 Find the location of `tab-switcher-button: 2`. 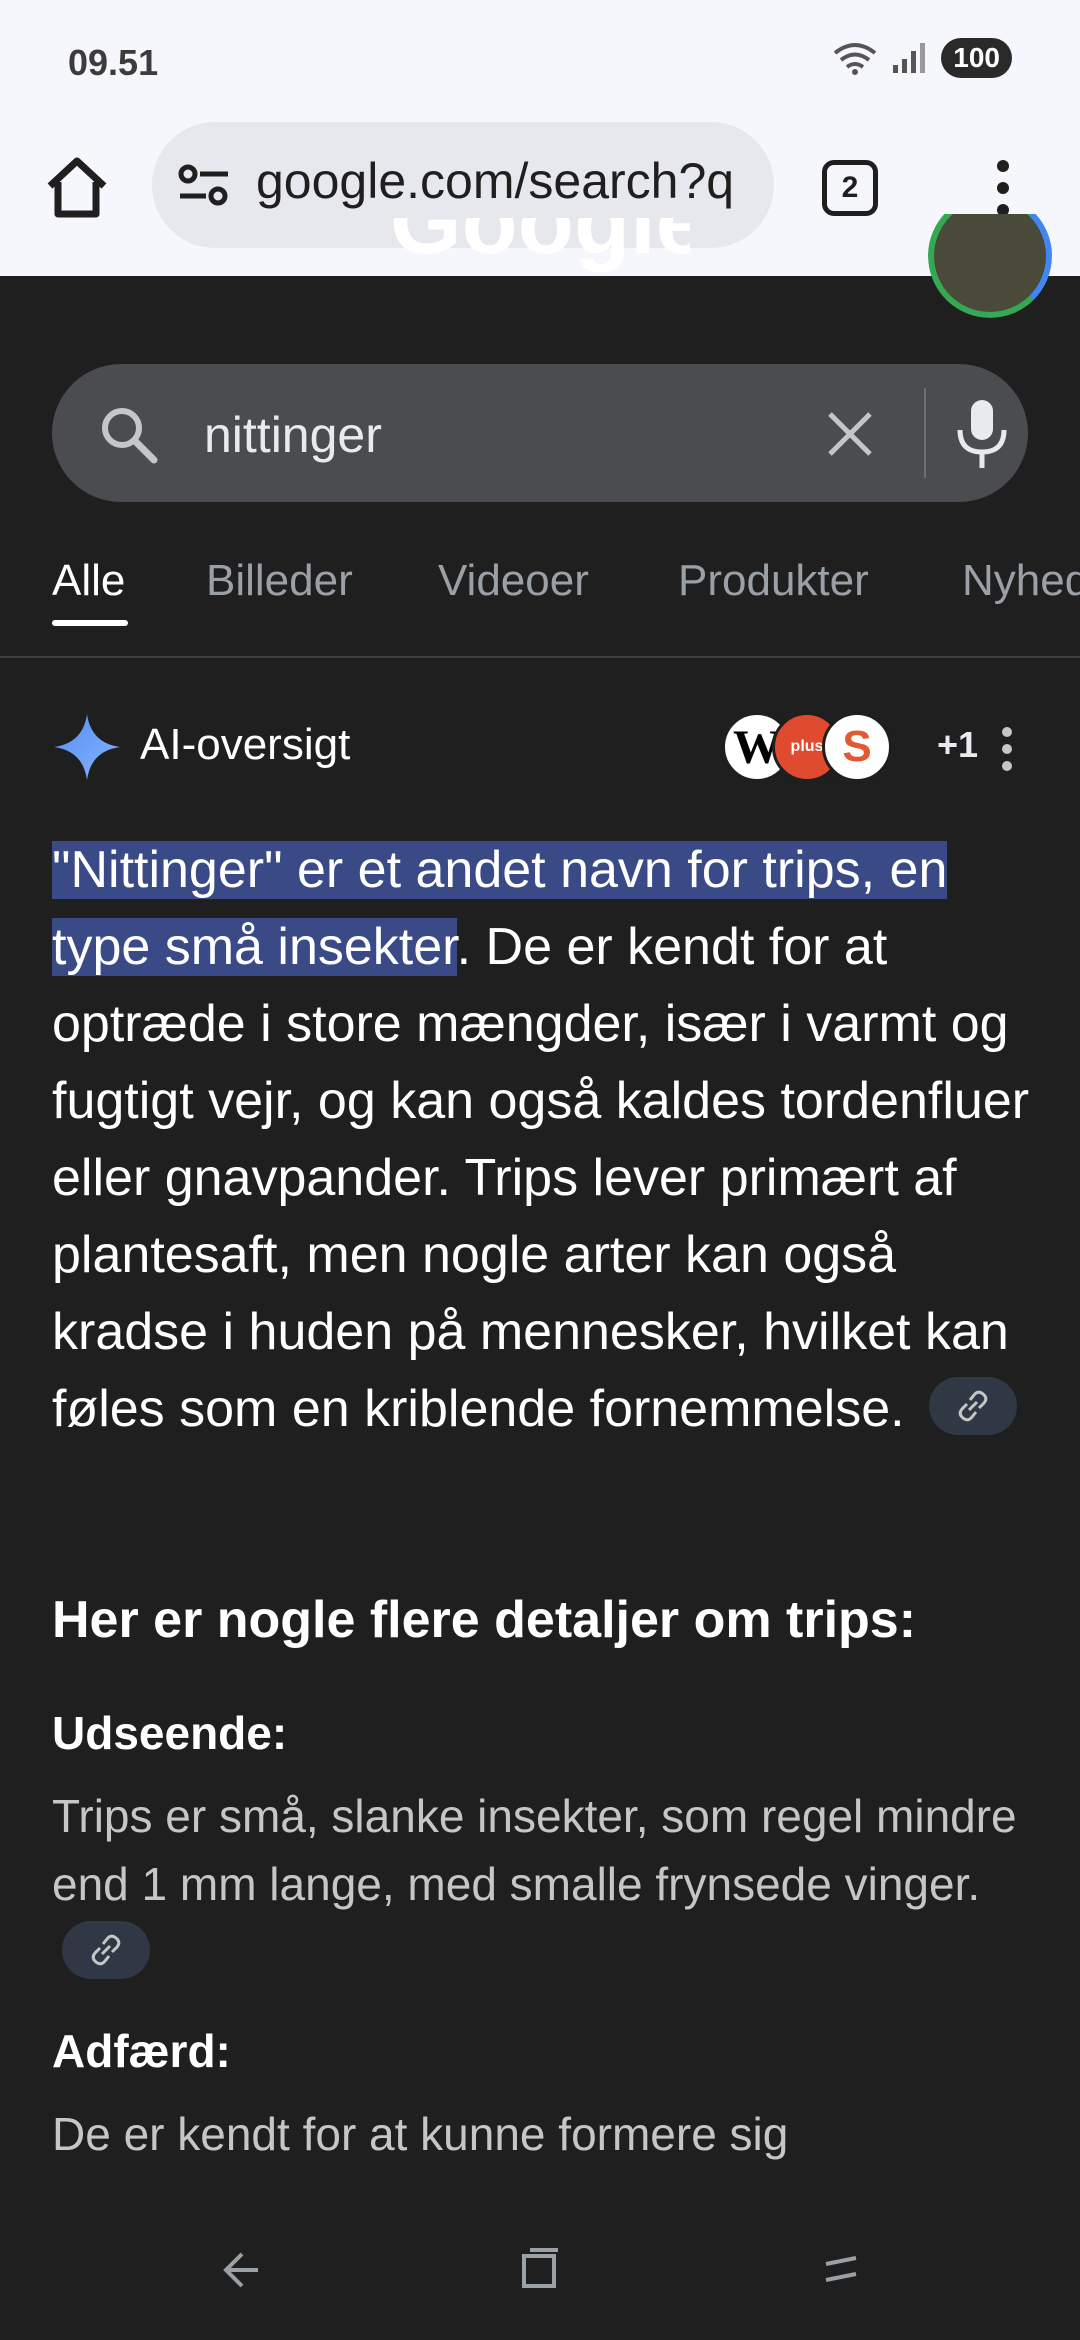

tab-switcher-button: 2 is located at coordinates (850, 188).